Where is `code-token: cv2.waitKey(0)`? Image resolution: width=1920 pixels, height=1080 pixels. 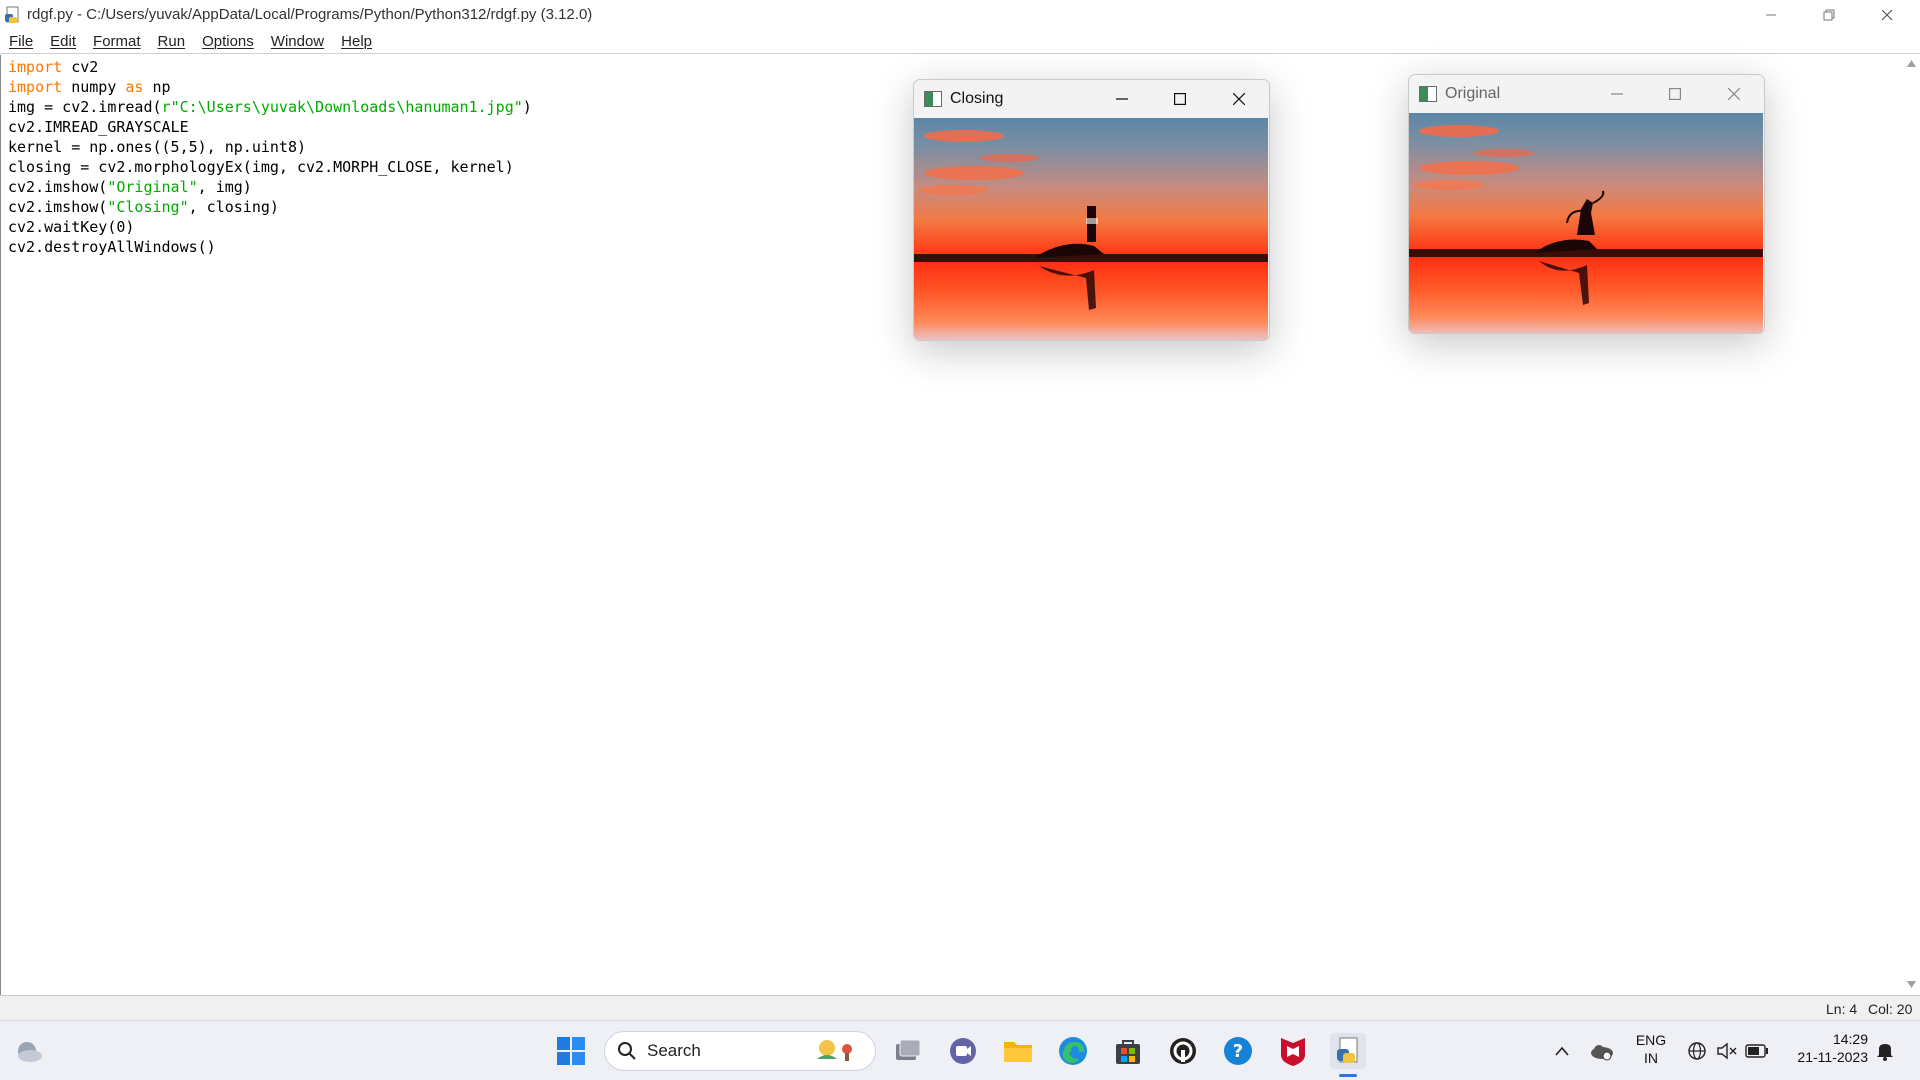 code-token: cv2.waitKey(0) is located at coordinates (71, 227).